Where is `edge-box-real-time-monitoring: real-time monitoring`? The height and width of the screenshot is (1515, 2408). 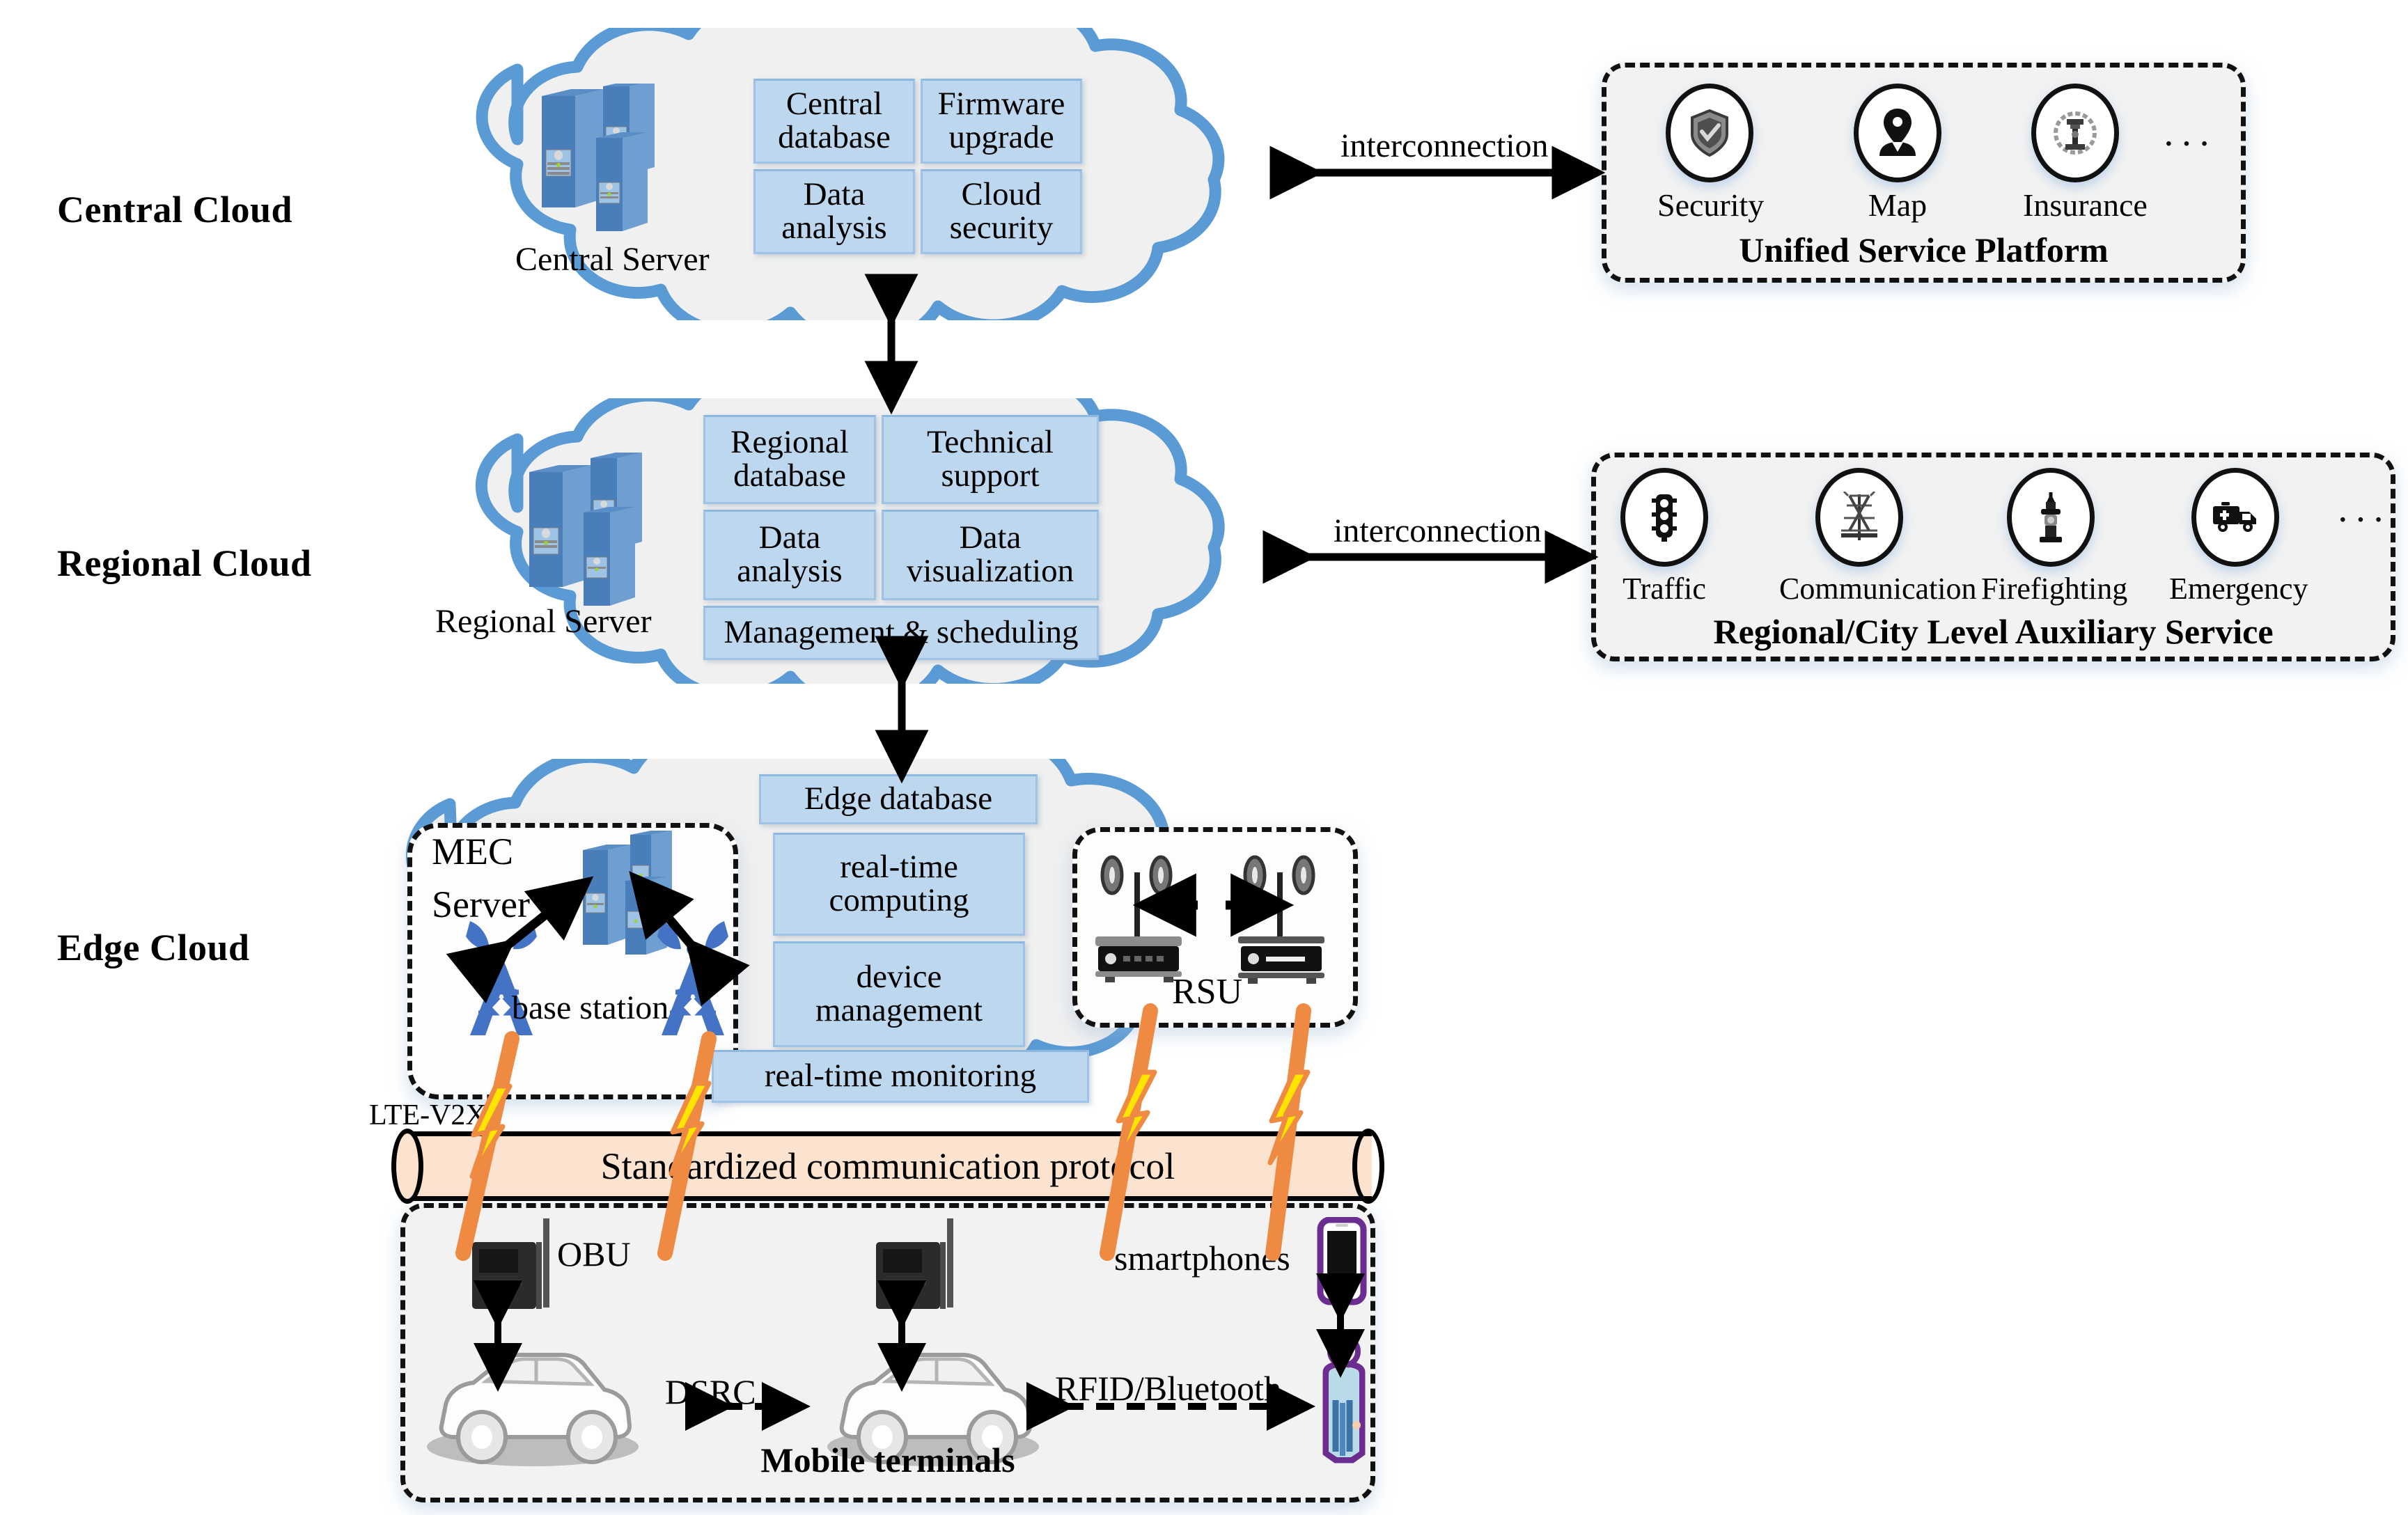
edge-box-real-time-monitoring: real-time monitoring is located at coordinates (901, 1076).